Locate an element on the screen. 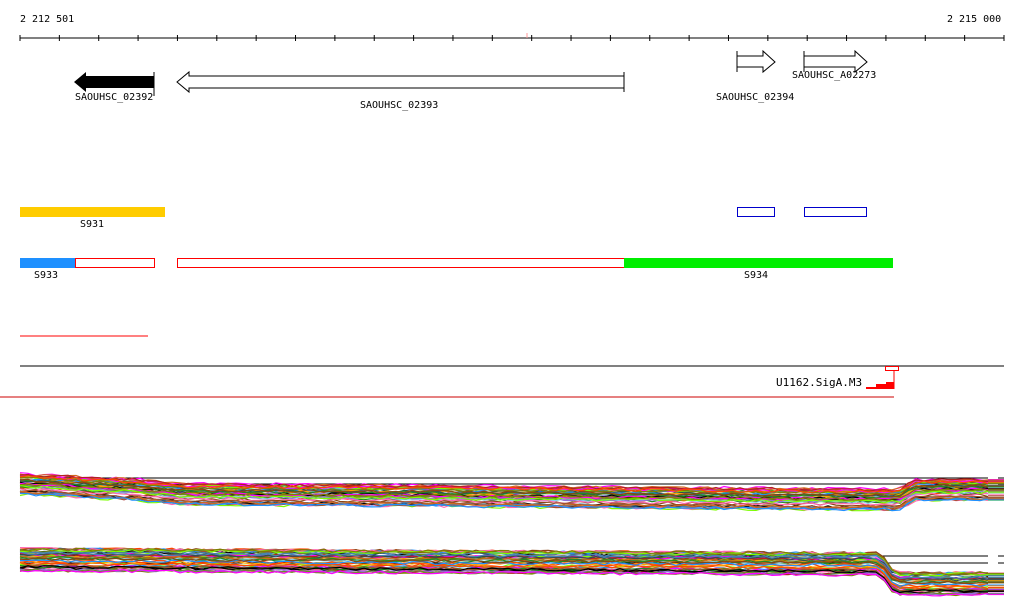  segment-label-S934: S934 is located at coordinates (756, 275).